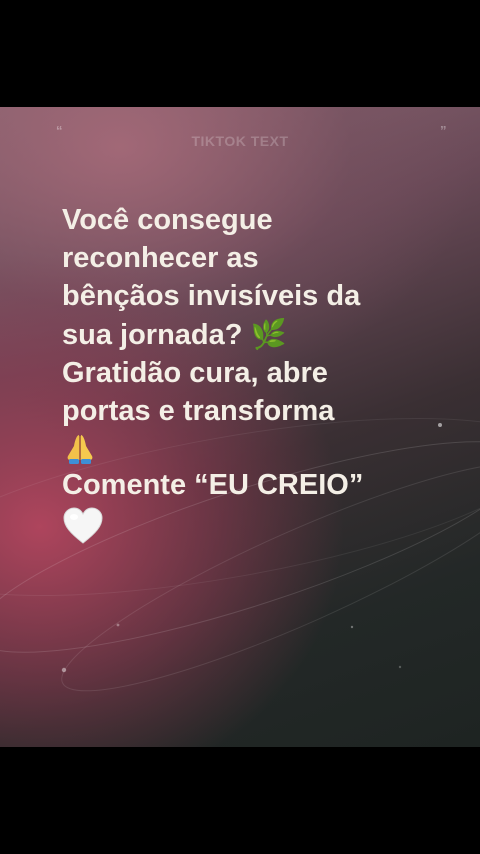 This screenshot has height=854, width=480. I want to click on leaf-emoji-icon: 🌿, so click(268, 334).